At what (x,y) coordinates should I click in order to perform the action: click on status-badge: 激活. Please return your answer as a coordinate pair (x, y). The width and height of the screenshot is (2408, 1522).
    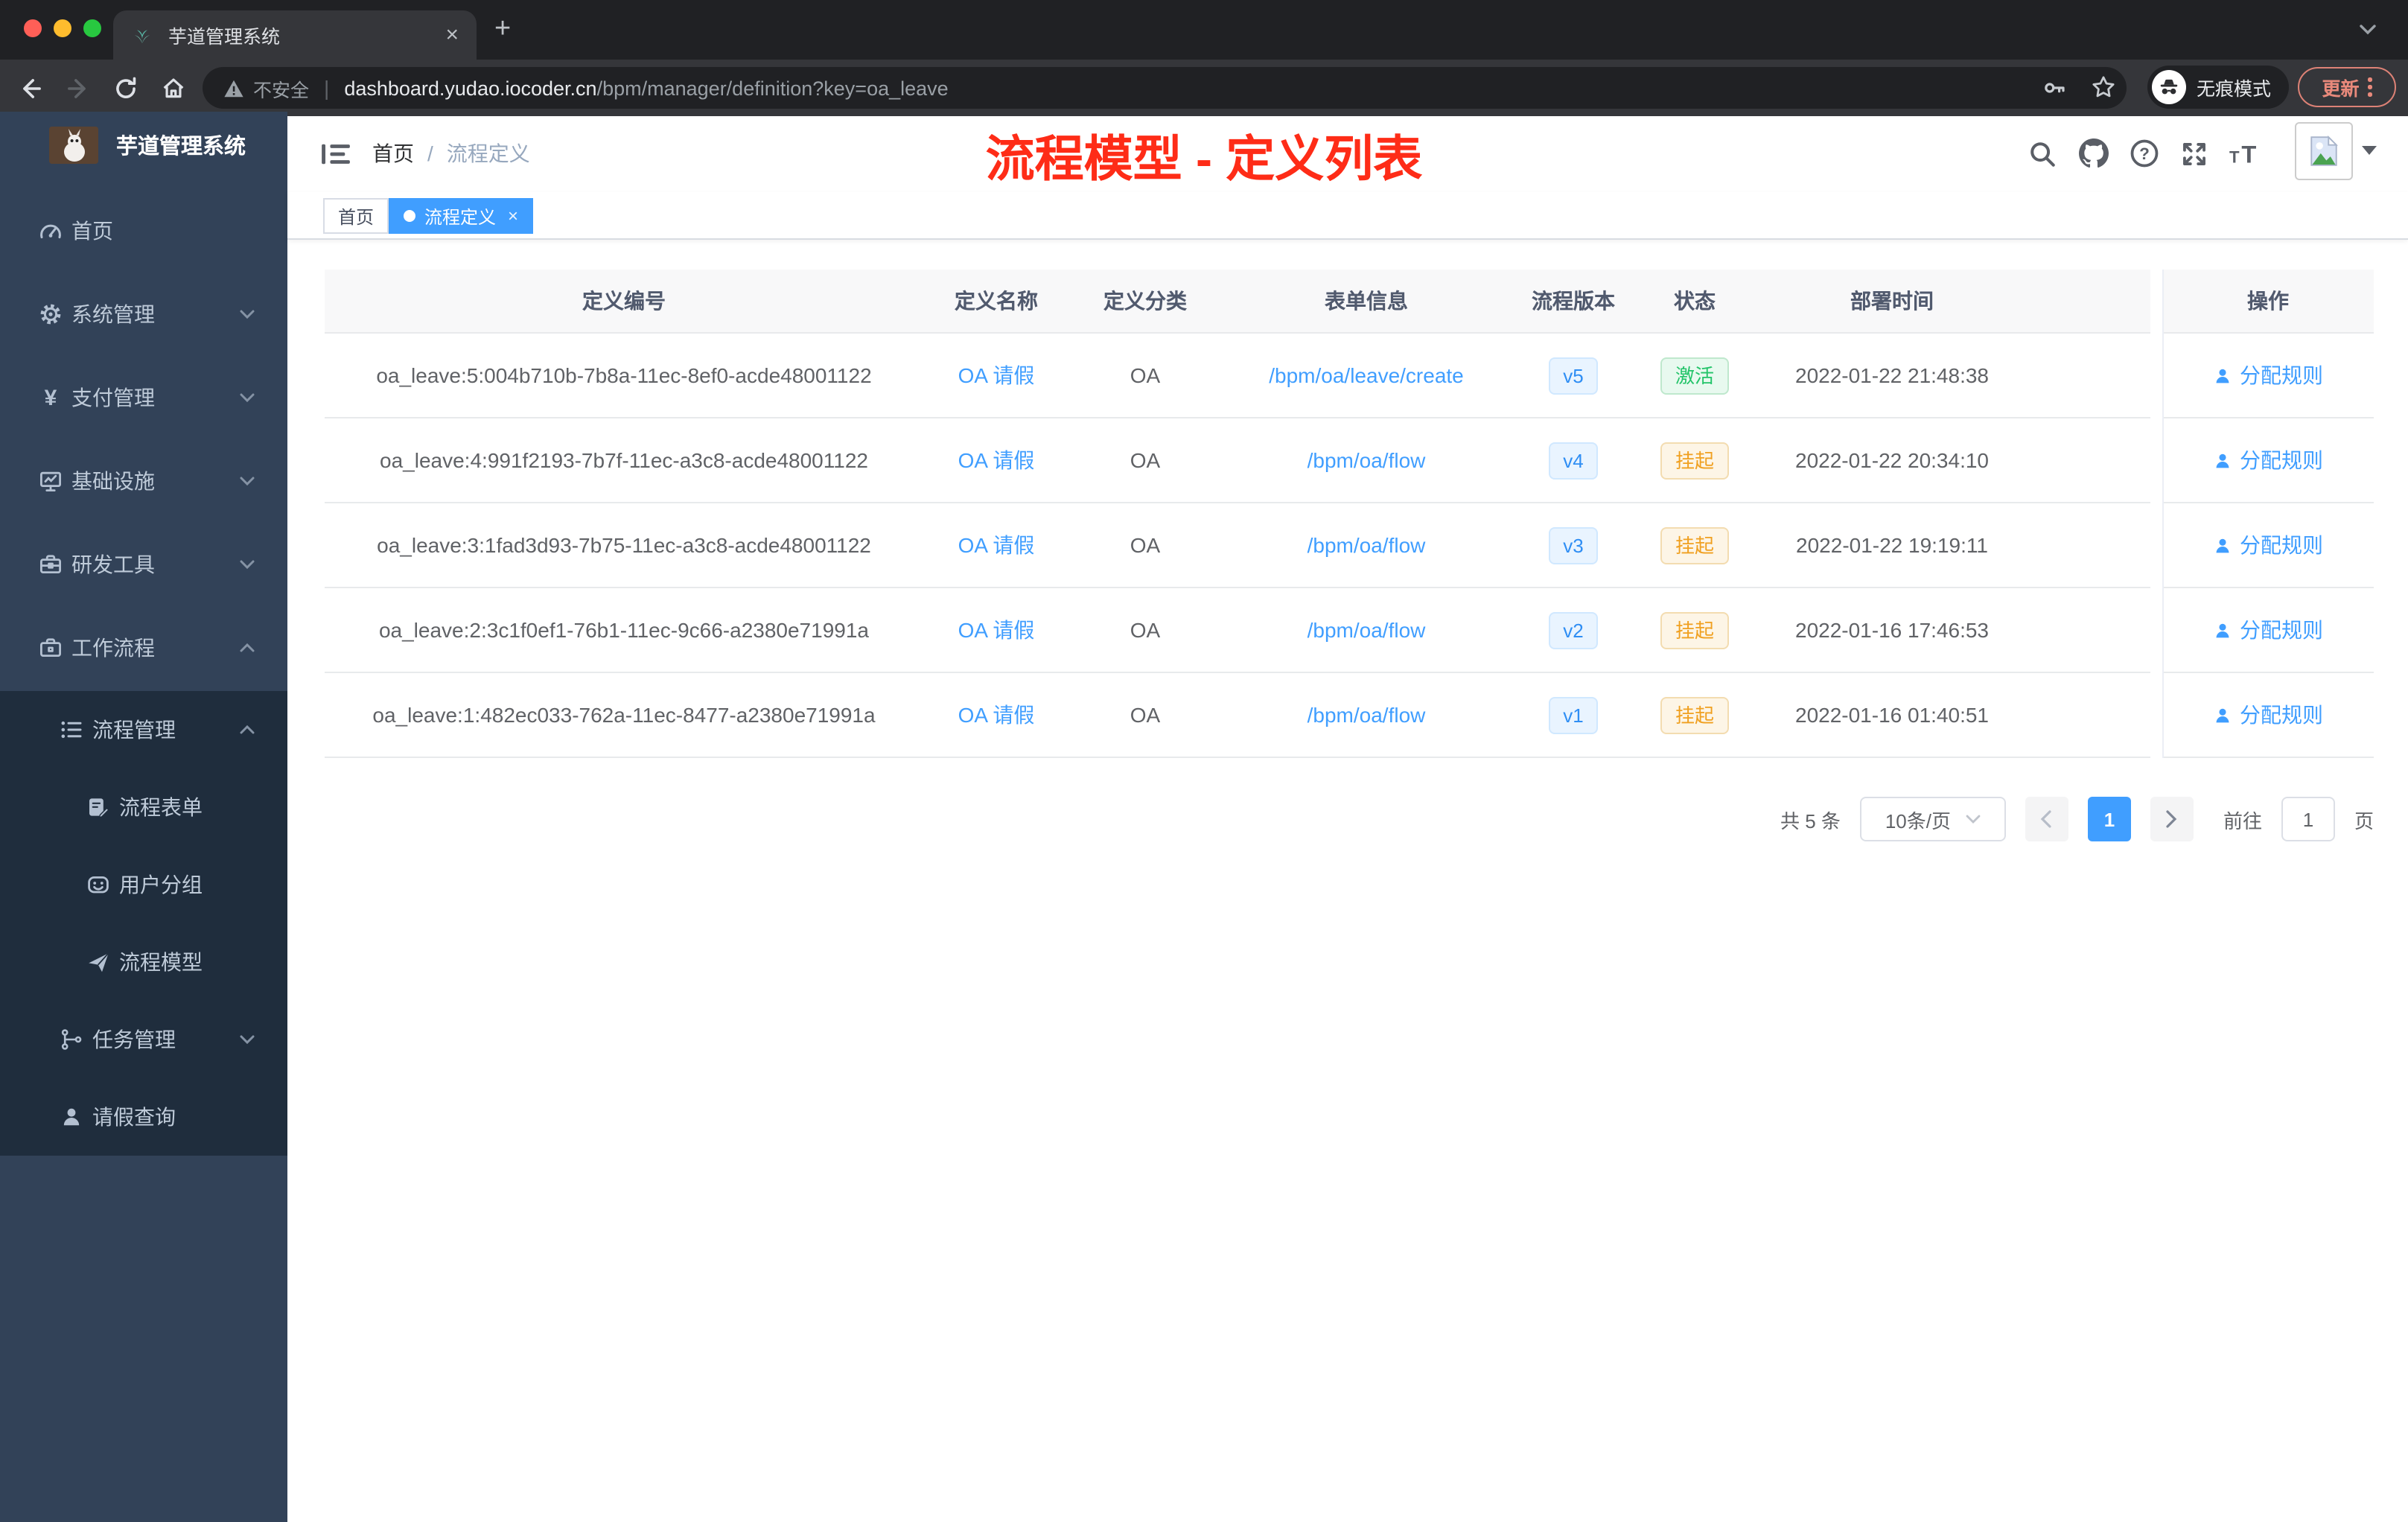
    Looking at the image, I should click on (1694, 375).